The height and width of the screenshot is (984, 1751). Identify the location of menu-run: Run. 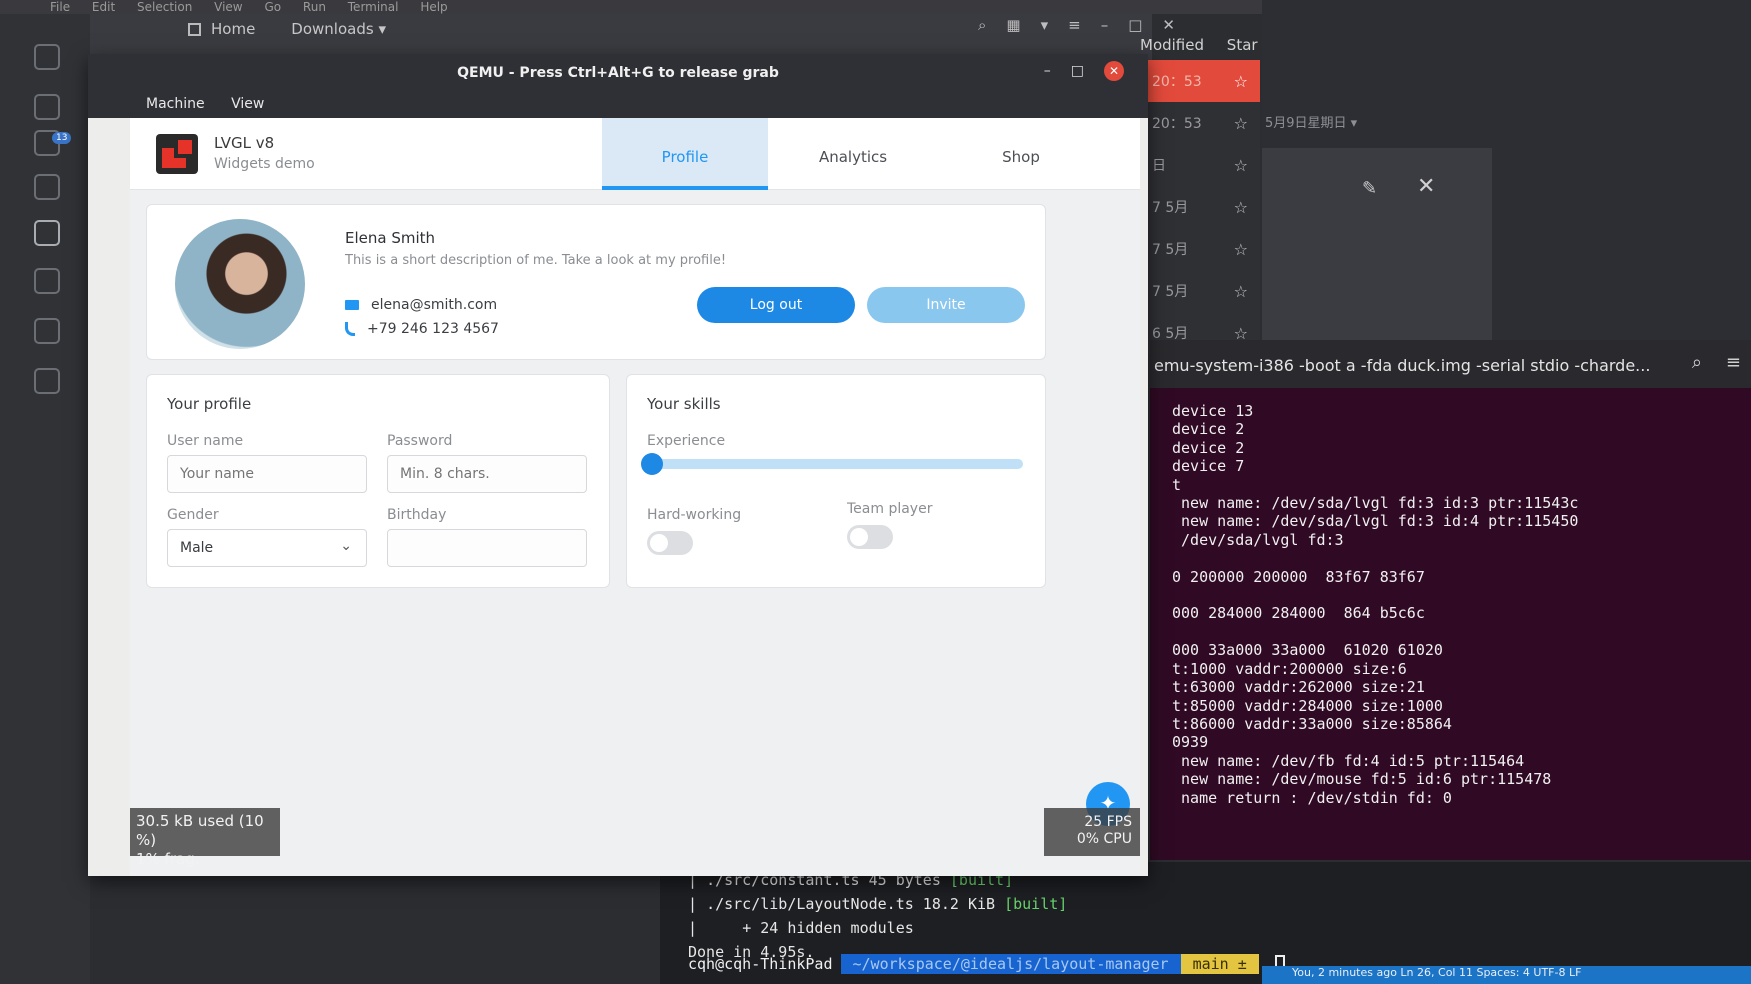
(314, 7).